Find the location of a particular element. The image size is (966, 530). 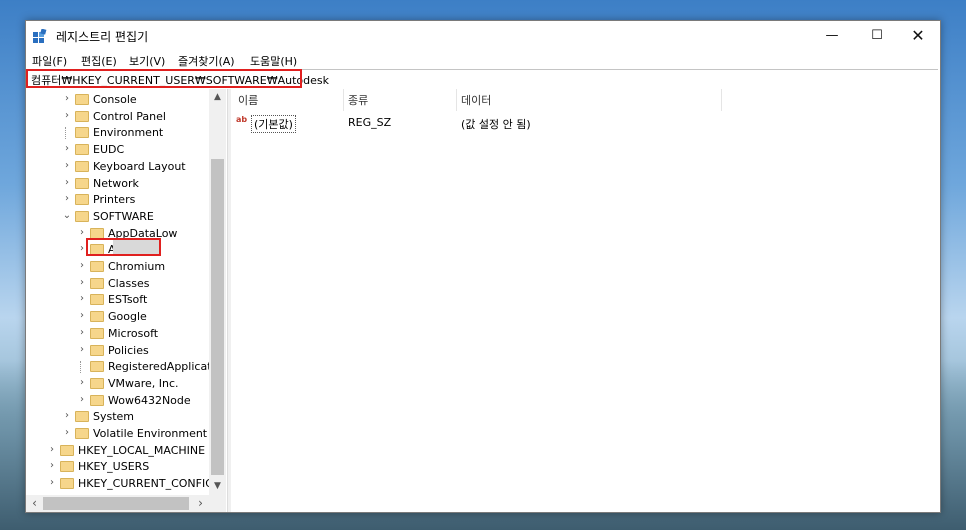

chevron-down-icon: ⌄ is located at coordinates (67, 215).